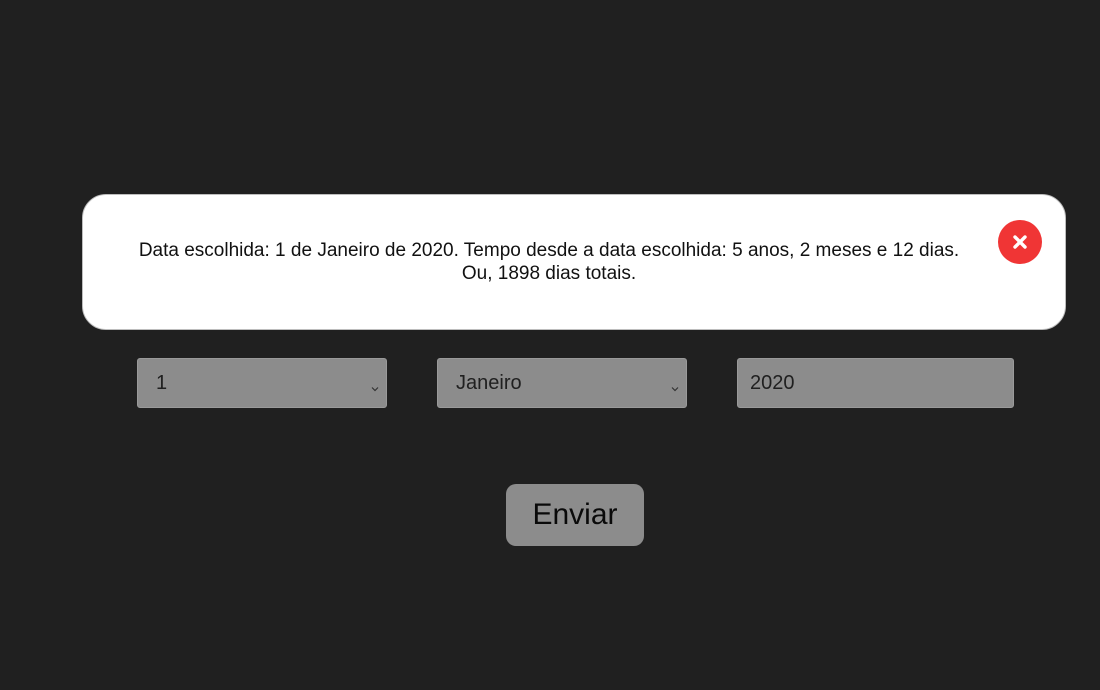 The height and width of the screenshot is (690, 1100). I want to click on day-select-value: 1, so click(162, 382).